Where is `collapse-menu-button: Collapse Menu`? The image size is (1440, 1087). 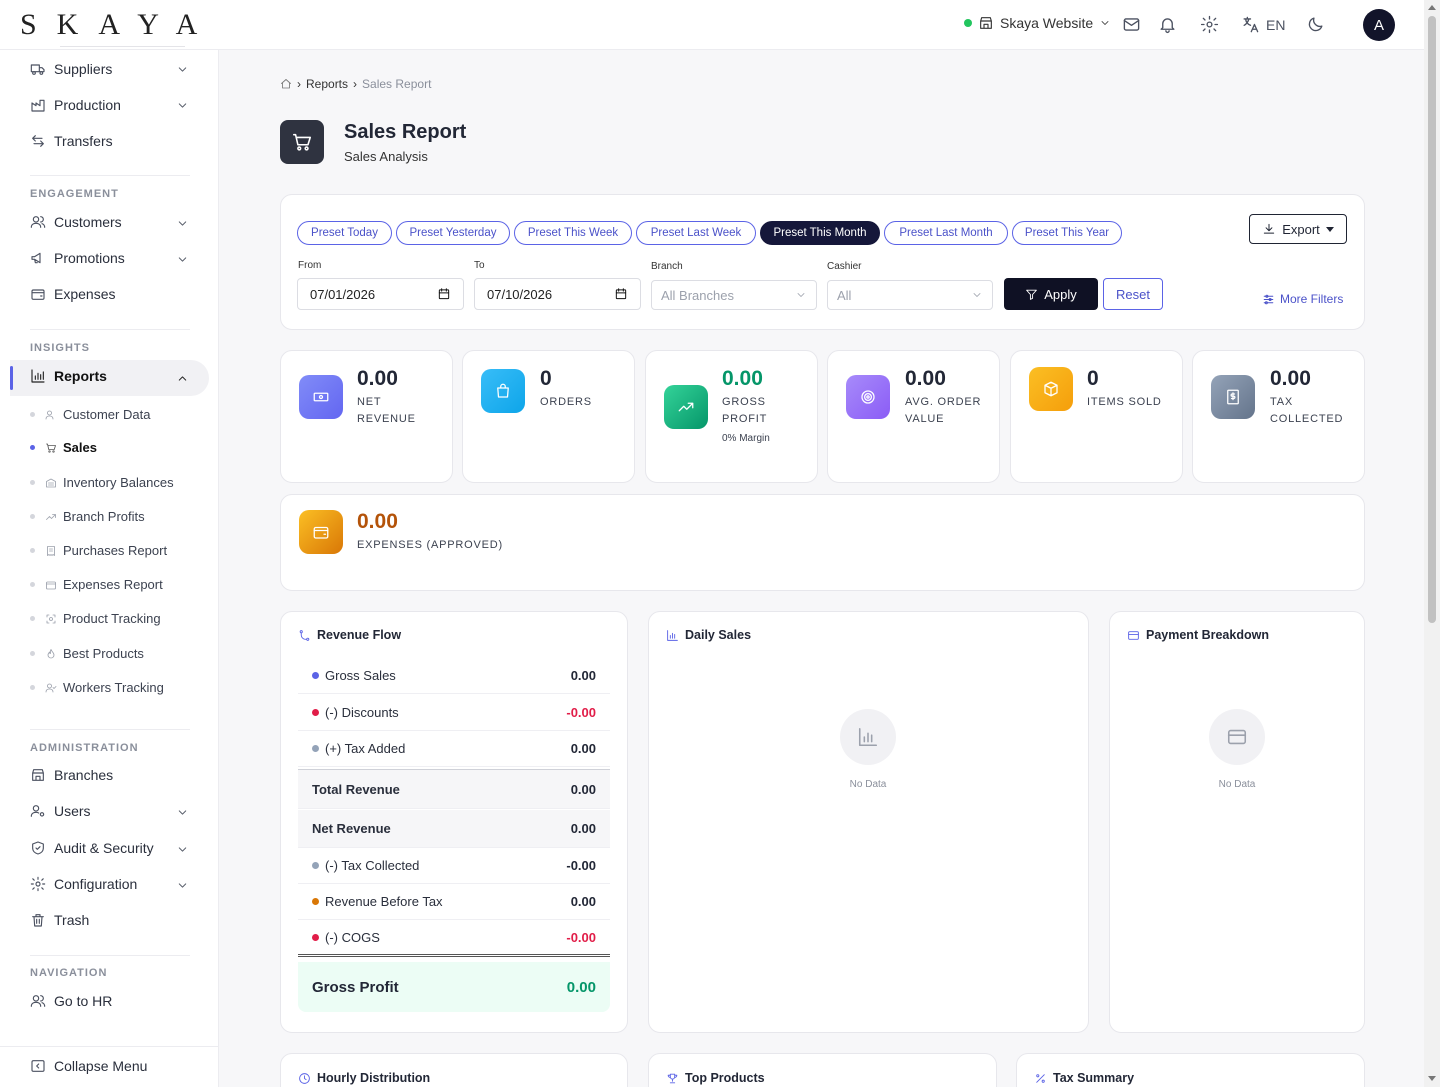 collapse-menu-button: Collapse Menu is located at coordinates (88, 1066).